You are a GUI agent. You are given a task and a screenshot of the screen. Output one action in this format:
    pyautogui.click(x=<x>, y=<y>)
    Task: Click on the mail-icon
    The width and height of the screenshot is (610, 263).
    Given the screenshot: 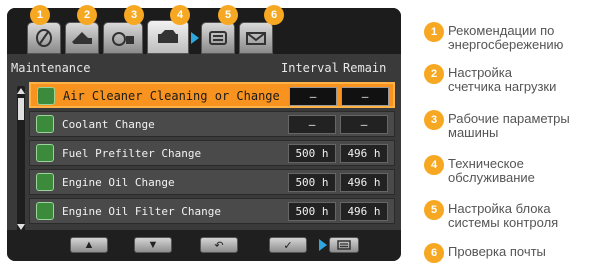 What is the action you would take?
    pyautogui.click(x=256, y=38)
    